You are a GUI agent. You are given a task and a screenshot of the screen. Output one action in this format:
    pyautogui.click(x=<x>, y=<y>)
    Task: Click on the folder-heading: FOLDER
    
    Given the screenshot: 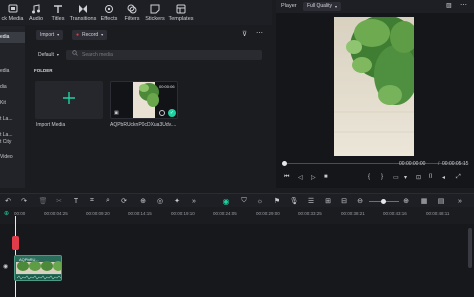 What is the action you would take?
    pyautogui.click(x=43, y=70)
    